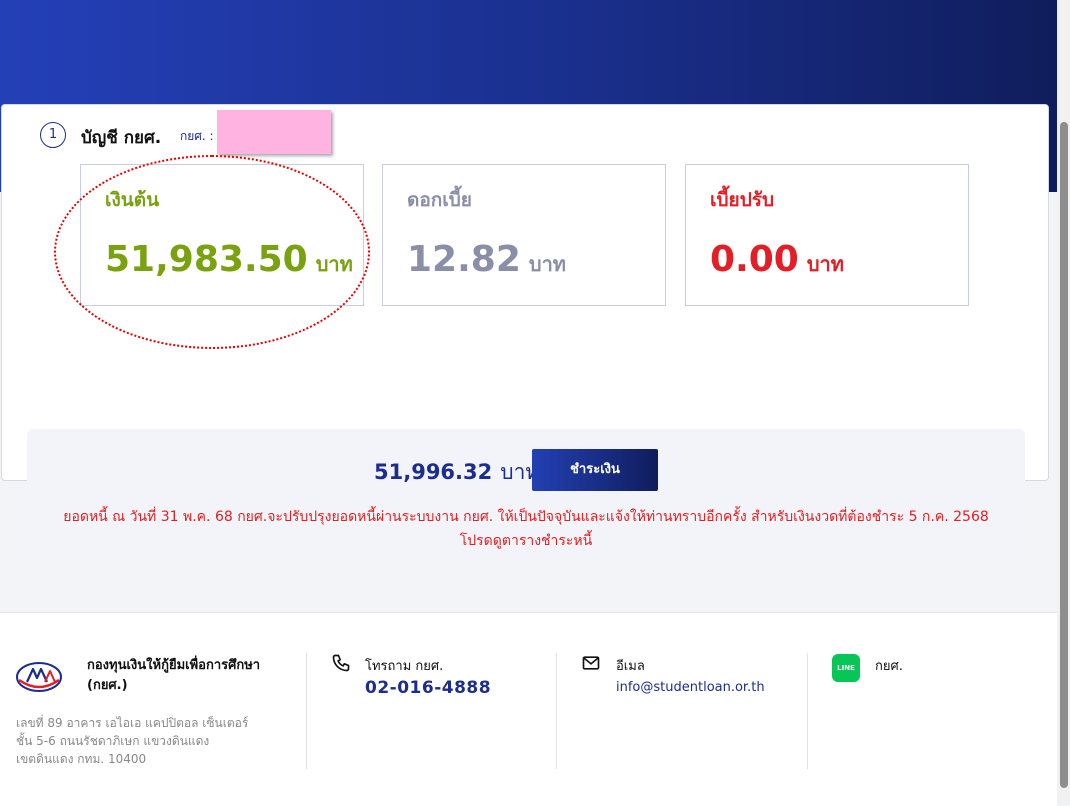 Image resolution: width=1070 pixels, height=806 pixels. What do you see at coordinates (439, 200) in the screenshot?
I see `interest-label: ดอกเบี้ย` at bounding box center [439, 200].